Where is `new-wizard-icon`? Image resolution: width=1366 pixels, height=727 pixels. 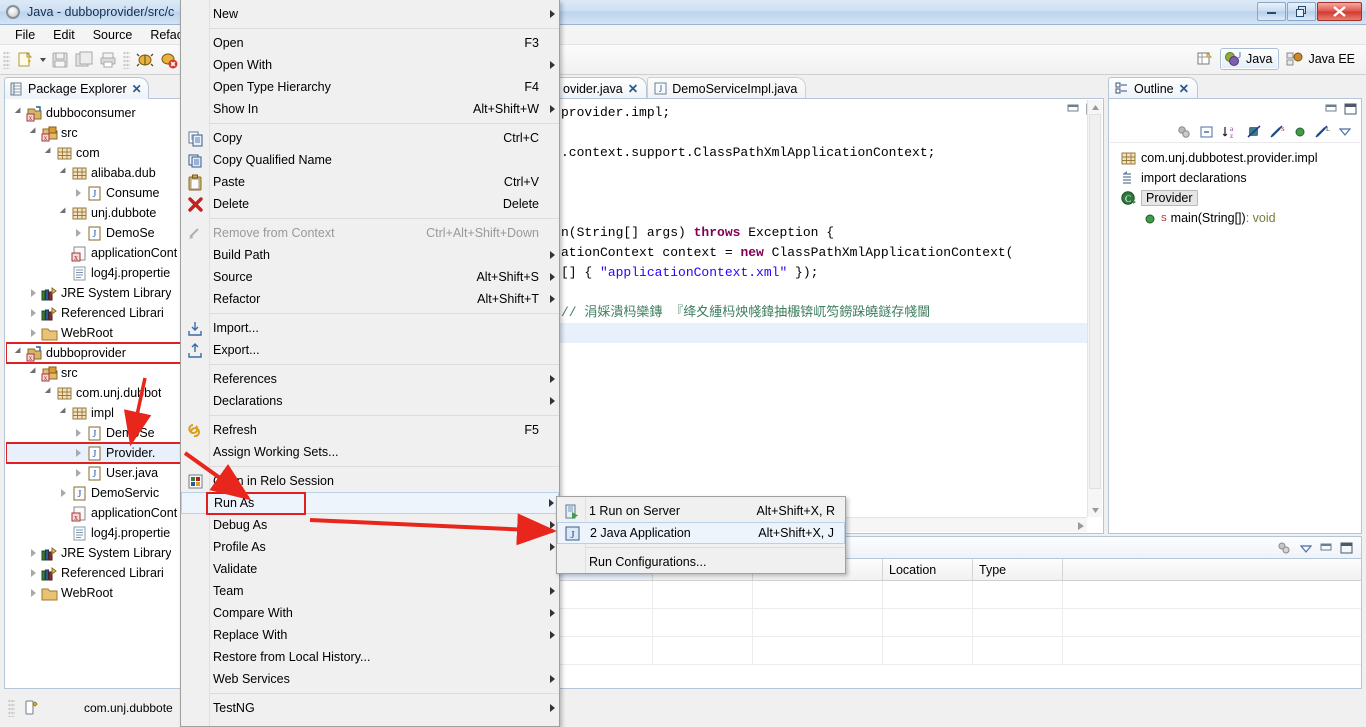
new-wizard-icon is located at coordinates (25, 60).